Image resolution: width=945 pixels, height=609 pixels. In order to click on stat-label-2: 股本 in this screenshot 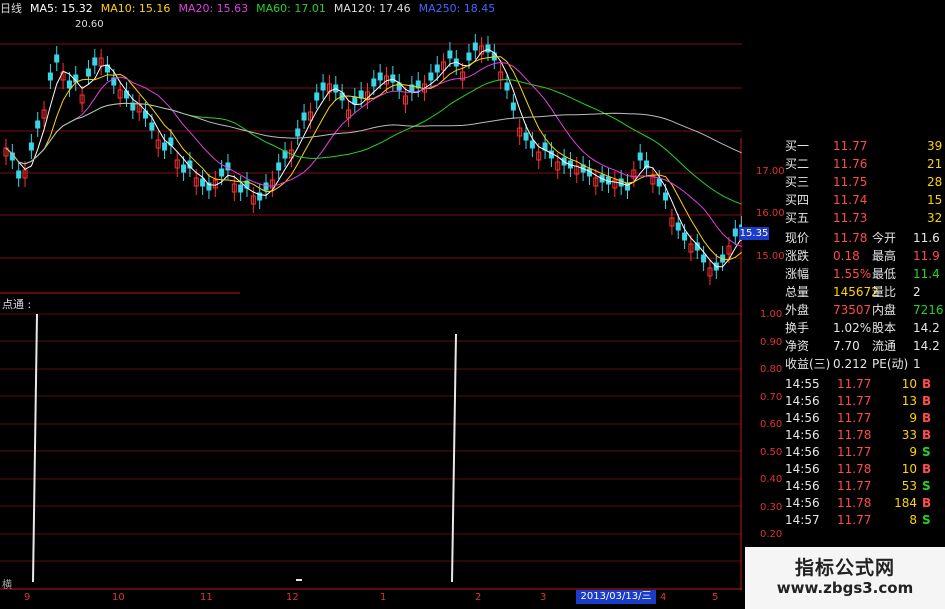, I will do `click(884, 328)`.